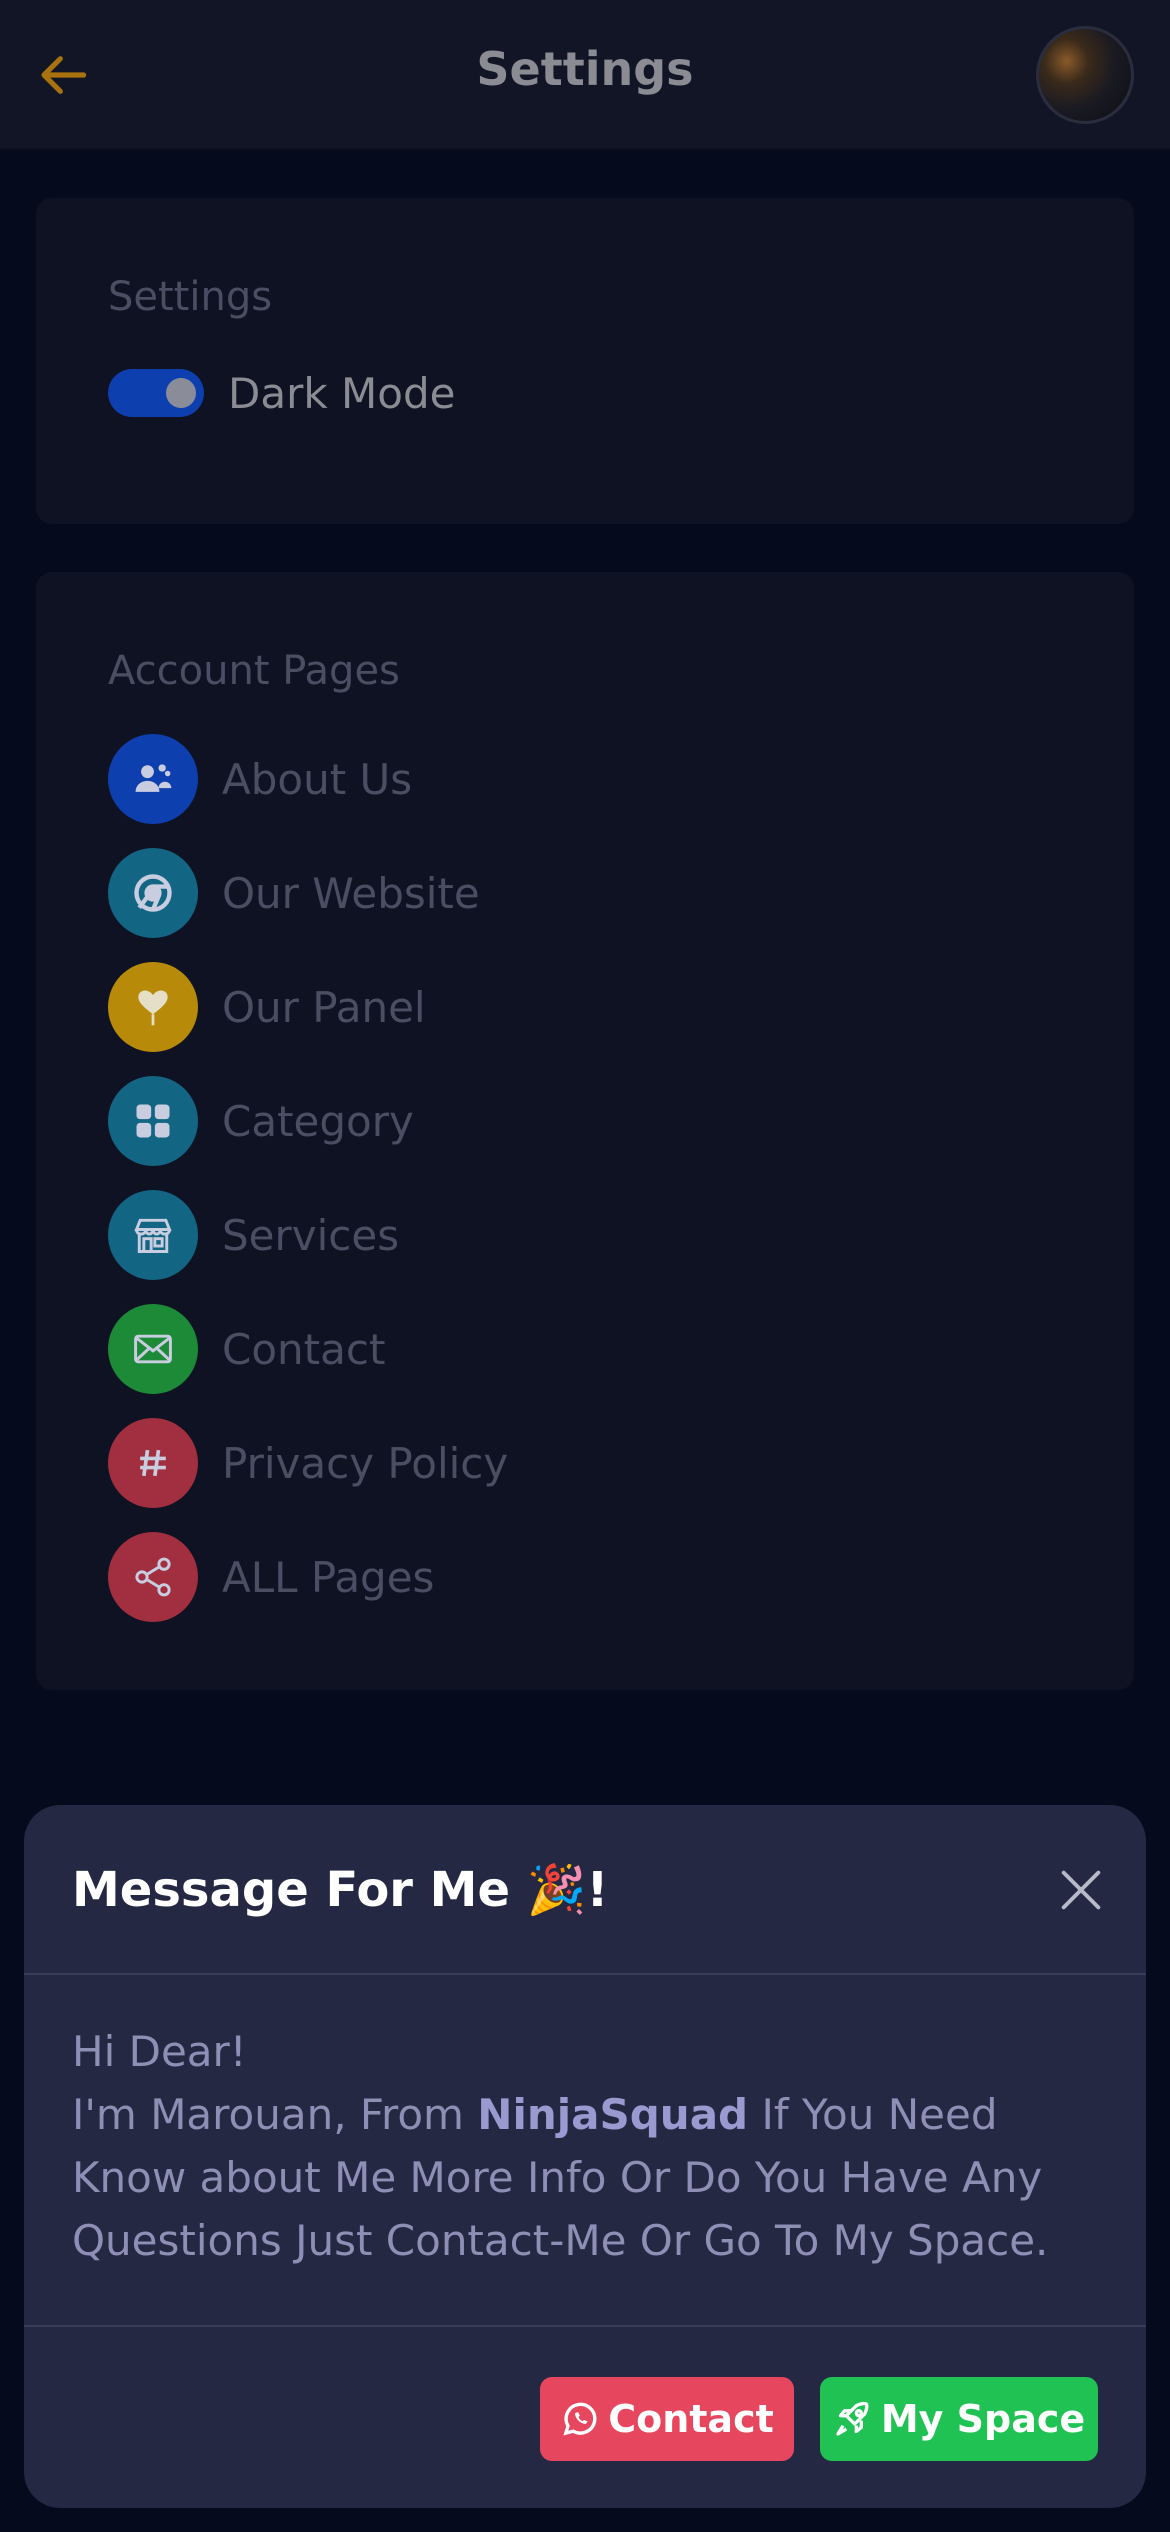 The height and width of the screenshot is (2532, 1170). Describe the element at coordinates (317, 779) in the screenshot. I see `page-label: About Us` at that location.